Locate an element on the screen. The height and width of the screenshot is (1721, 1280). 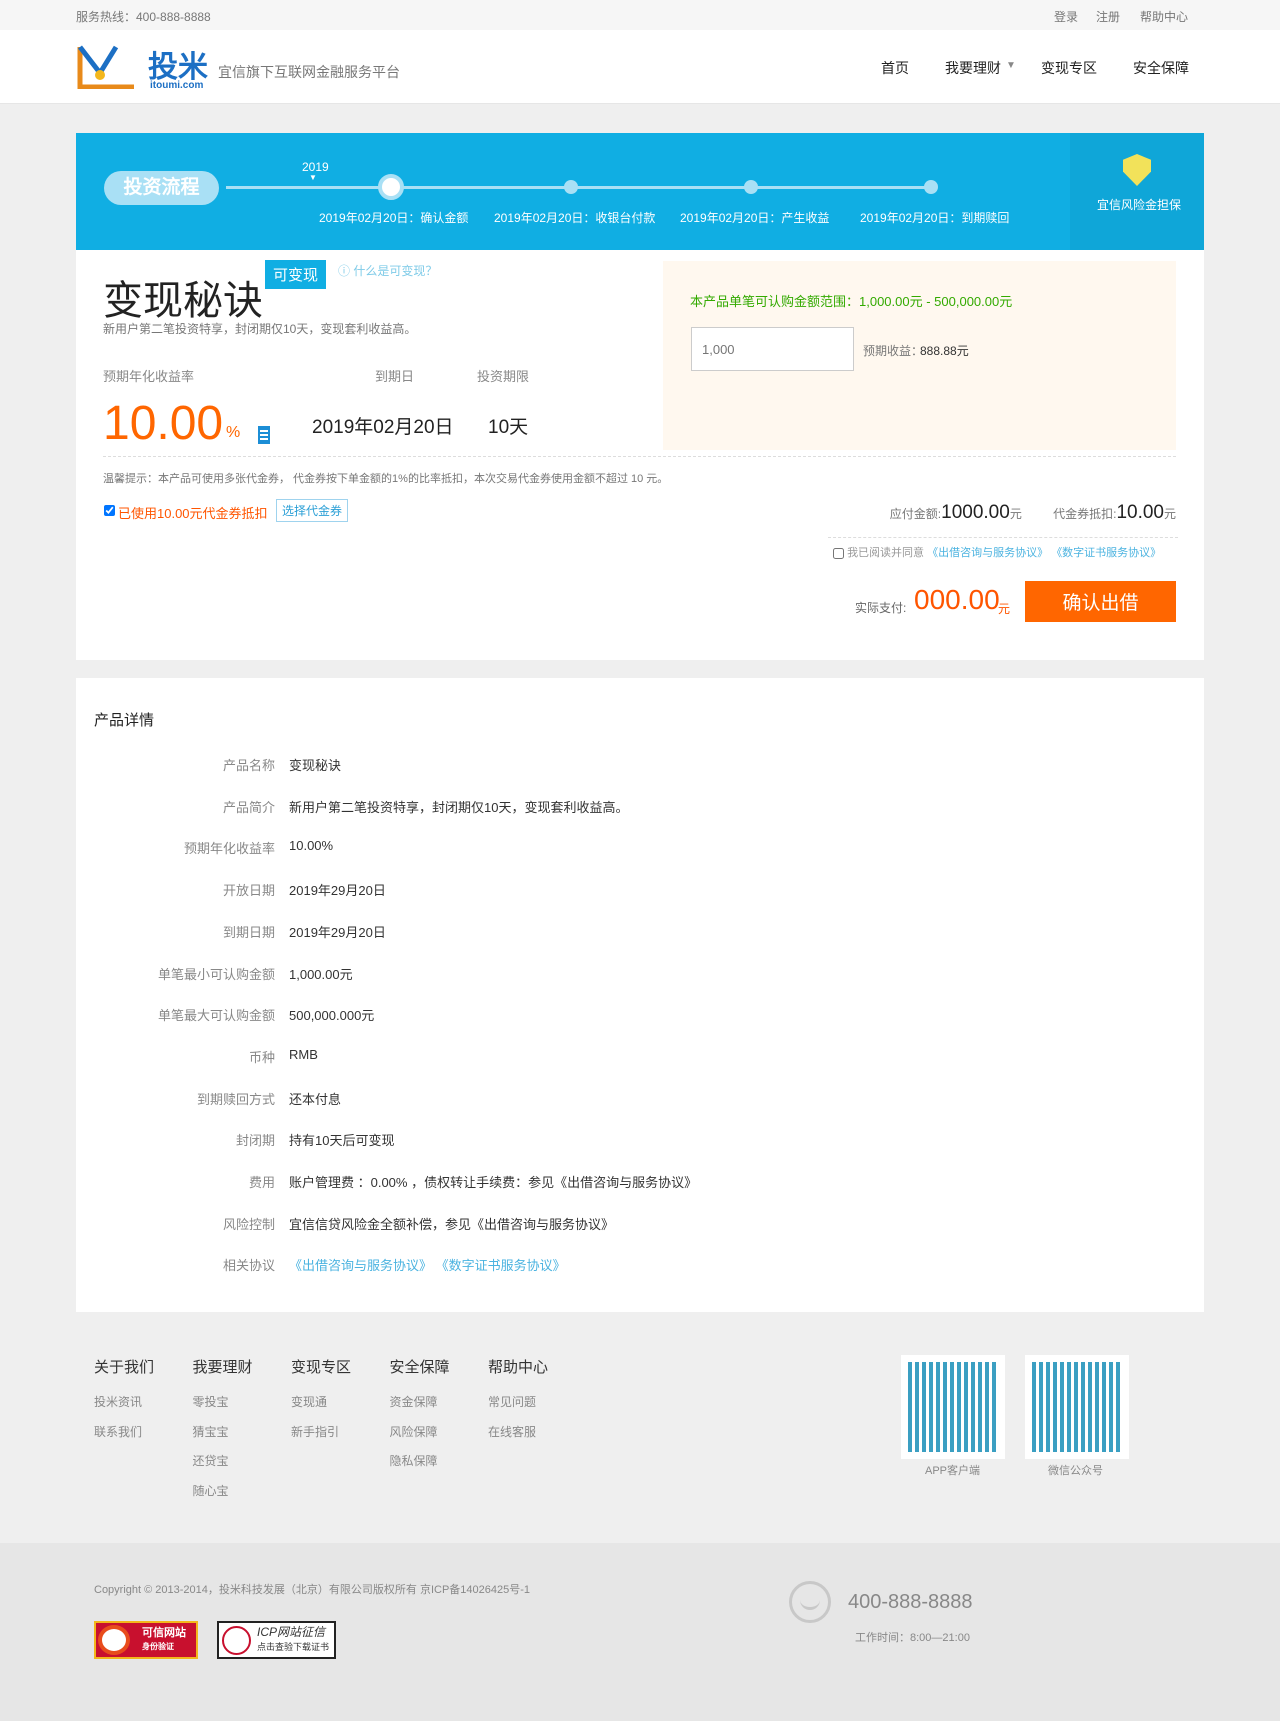
detail-label: 到期赎回方式 is located at coordinates (235, 1099).